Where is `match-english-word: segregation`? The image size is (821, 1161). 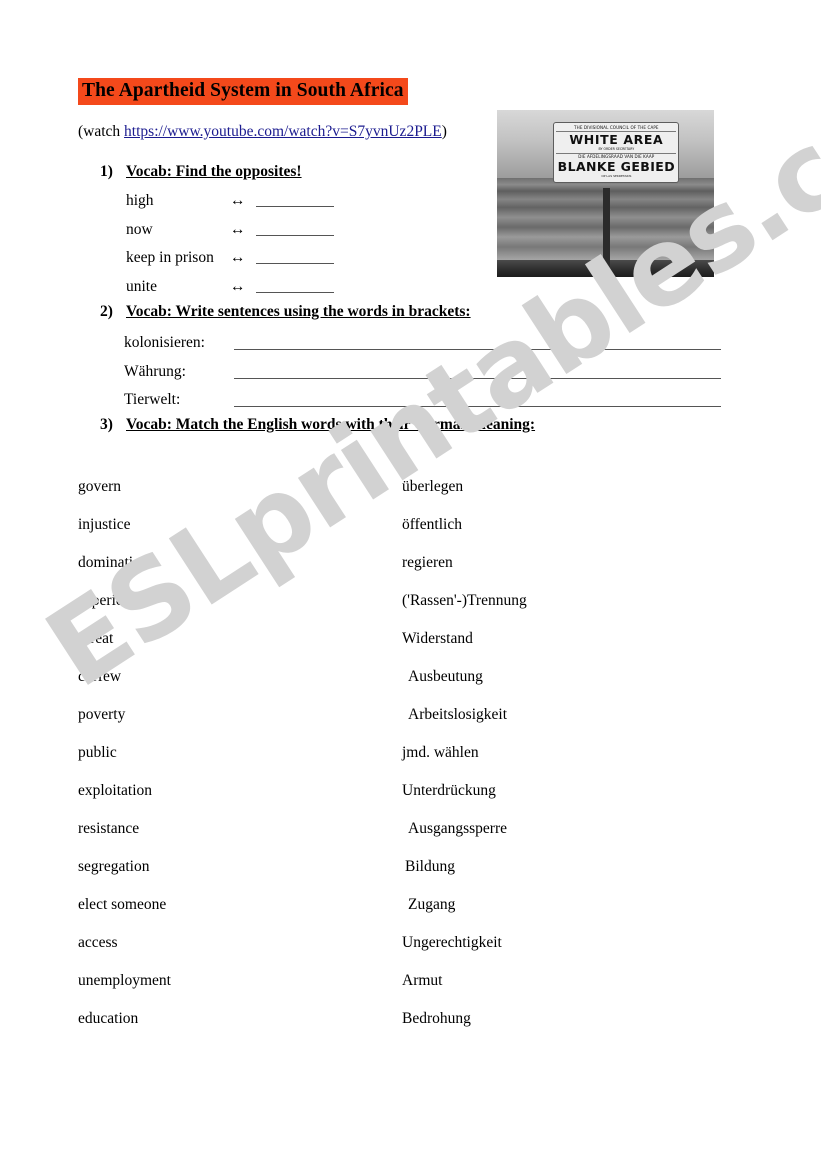 match-english-word: segregation is located at coordinates (113, 867).